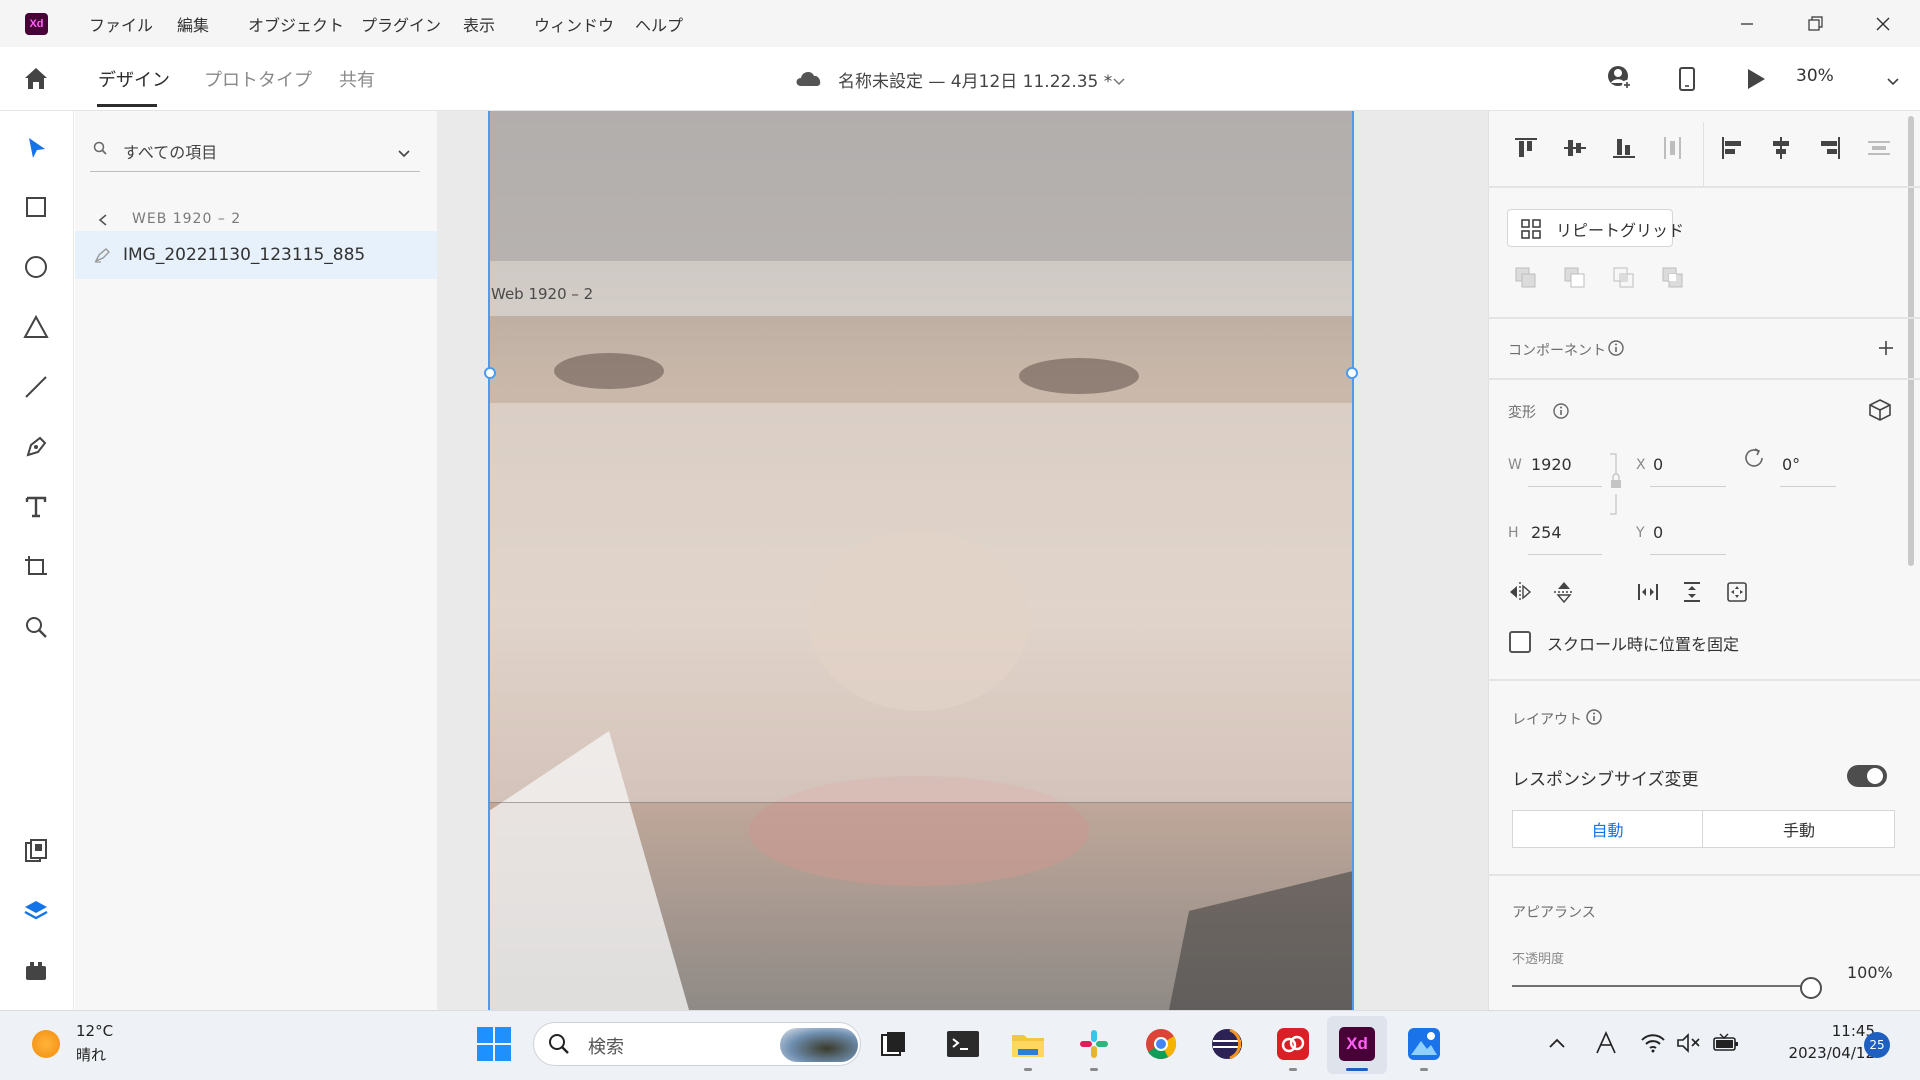  Describe the element at coordinates (1119, 79) in the screenshot. I see `chevron-down-icon` at that location.